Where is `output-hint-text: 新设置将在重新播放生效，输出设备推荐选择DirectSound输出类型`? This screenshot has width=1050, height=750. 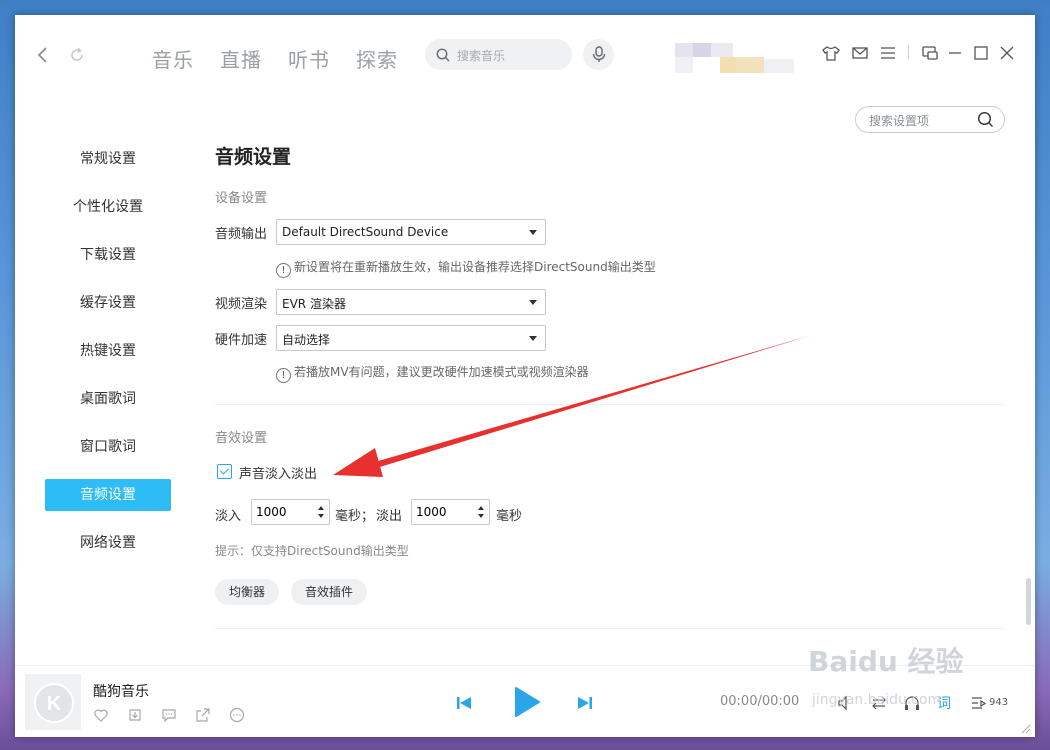 output-hint-text: 新设置将在重新播放生效，输出设备推荐选择DirectSound输出类型 is located at coordinates (475, 267).